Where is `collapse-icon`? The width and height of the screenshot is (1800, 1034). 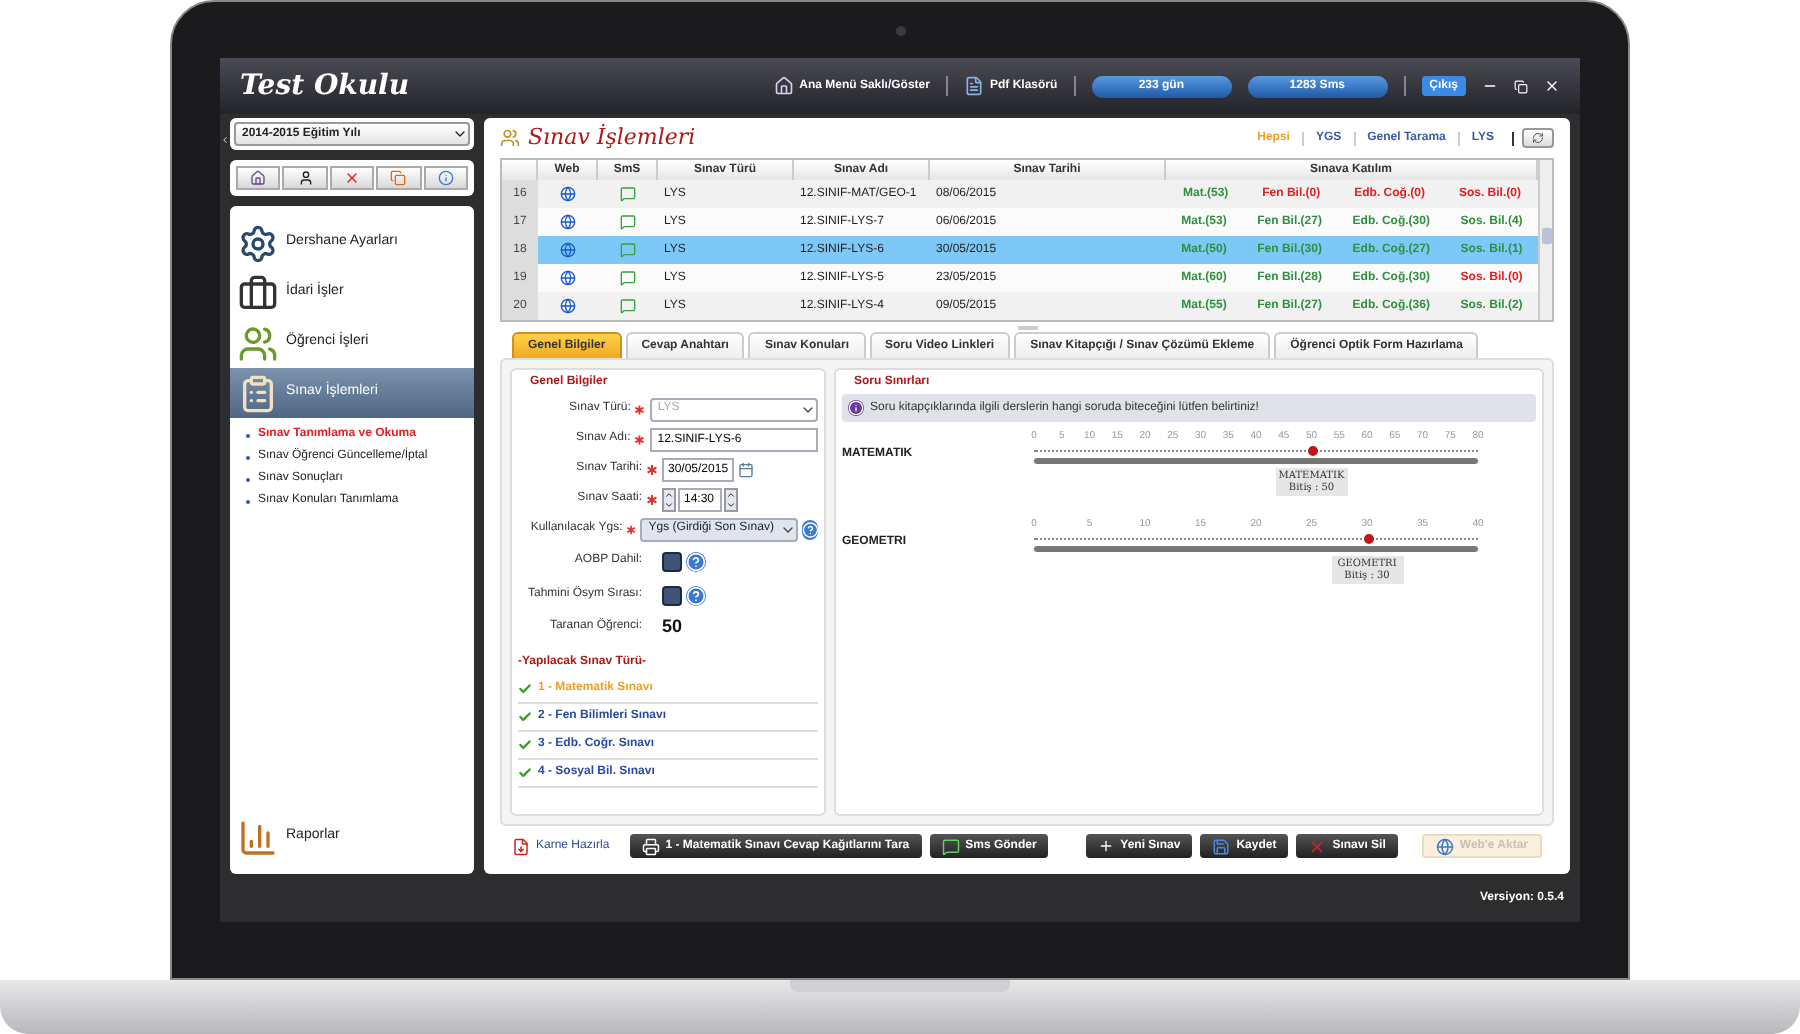
collapse-icon is located at coordinates (225, 140).